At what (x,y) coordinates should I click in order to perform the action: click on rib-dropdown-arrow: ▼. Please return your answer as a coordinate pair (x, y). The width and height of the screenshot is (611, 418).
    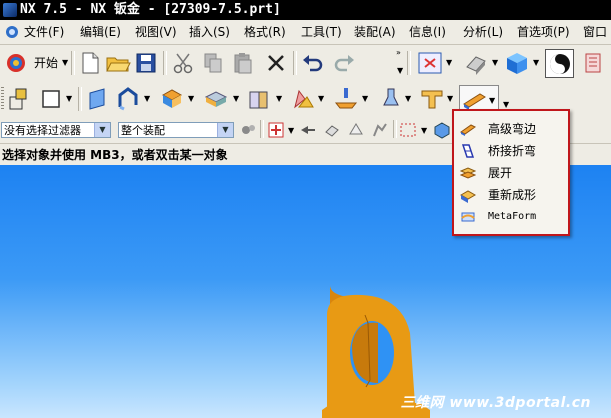
    Looking at the image, I should click on (408, 99).